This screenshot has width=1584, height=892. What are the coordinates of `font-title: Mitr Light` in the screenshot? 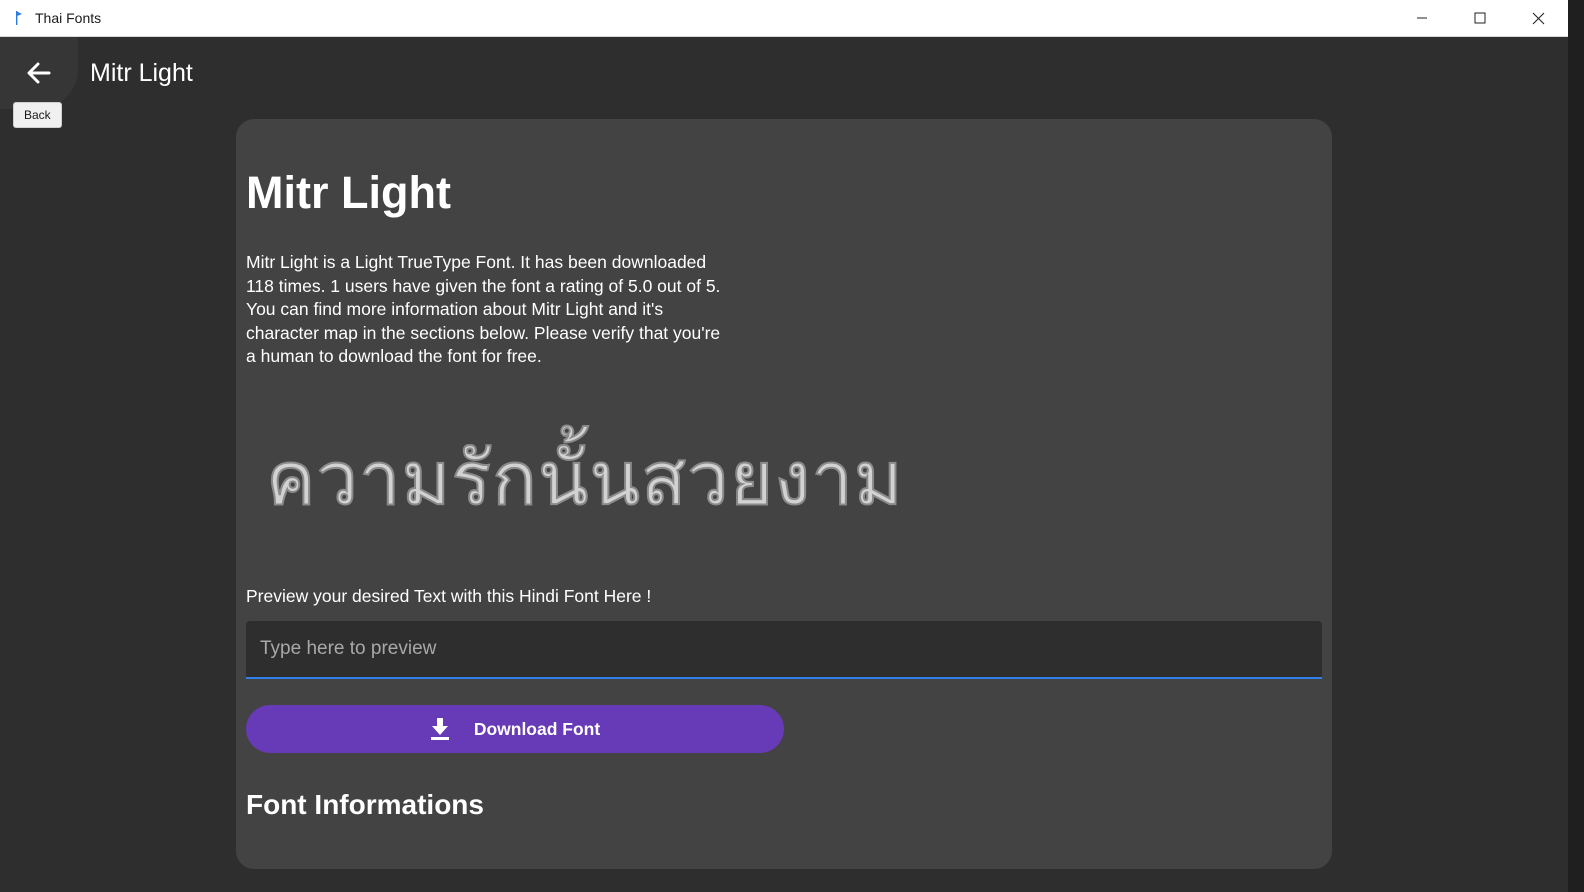 It's located at (348, 192).